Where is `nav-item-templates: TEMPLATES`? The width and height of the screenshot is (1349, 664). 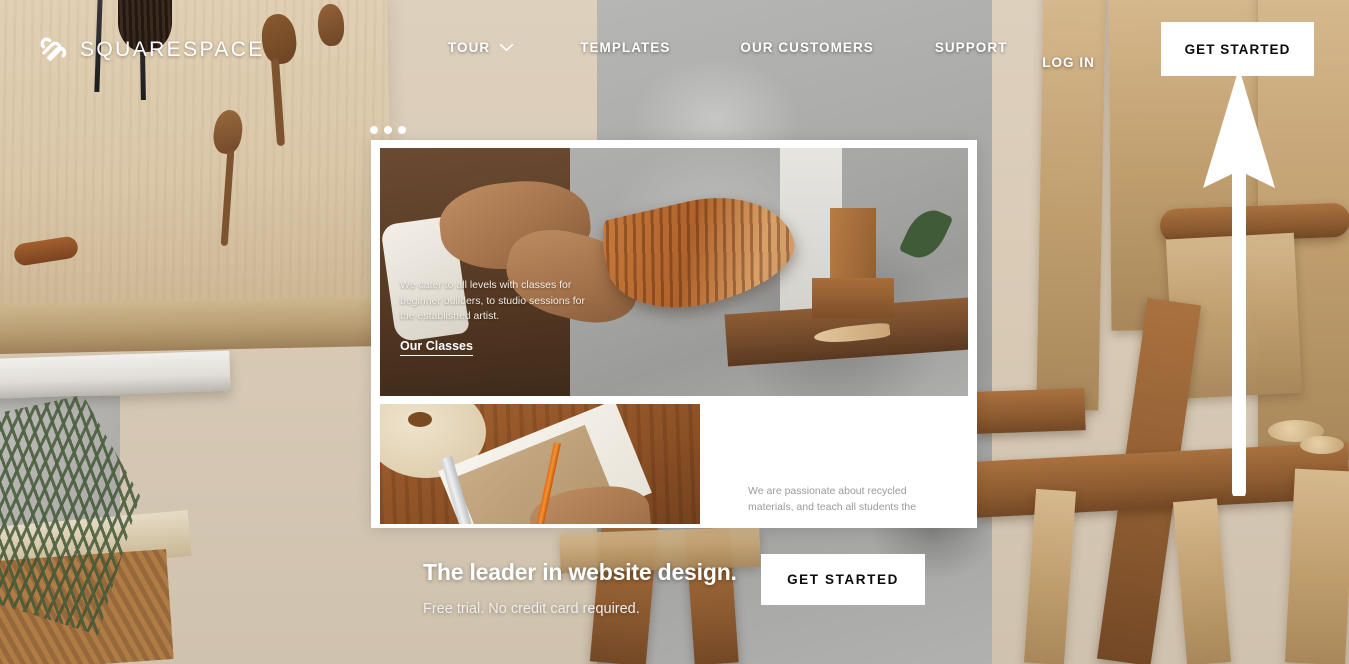
nav-item-templates: TEMPLATES is located at coordinates (625, 47).